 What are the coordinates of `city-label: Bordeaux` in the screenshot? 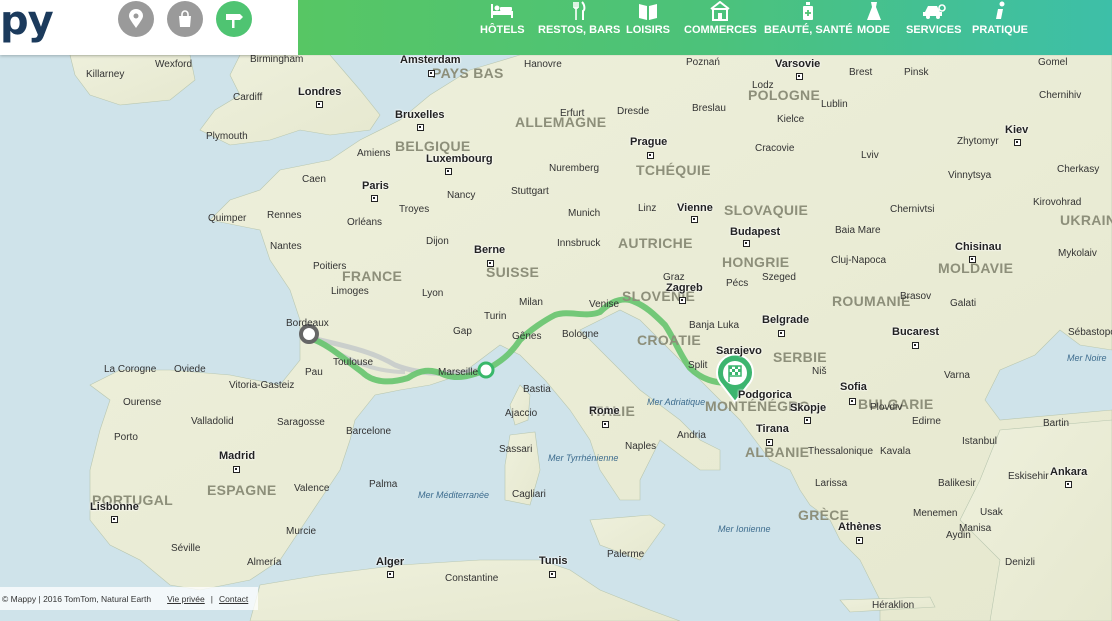 It's located at (307, 323).